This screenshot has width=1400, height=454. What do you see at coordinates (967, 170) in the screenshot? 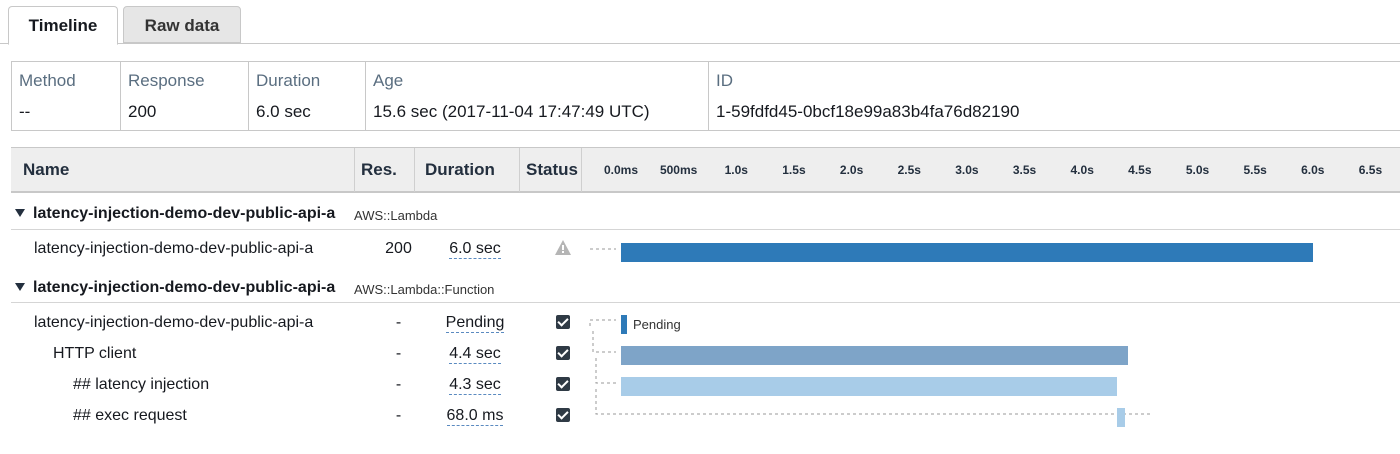
I see `timeline-tick-label: 3.0s` at bounding box center [967, 170].